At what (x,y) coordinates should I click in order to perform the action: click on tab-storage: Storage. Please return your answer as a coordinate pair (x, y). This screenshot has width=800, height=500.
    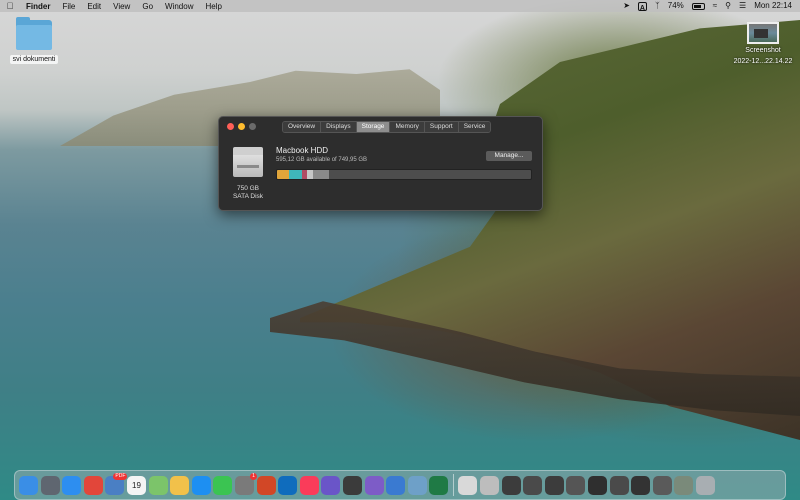
    Looking at the image, I should click on (373, 127).